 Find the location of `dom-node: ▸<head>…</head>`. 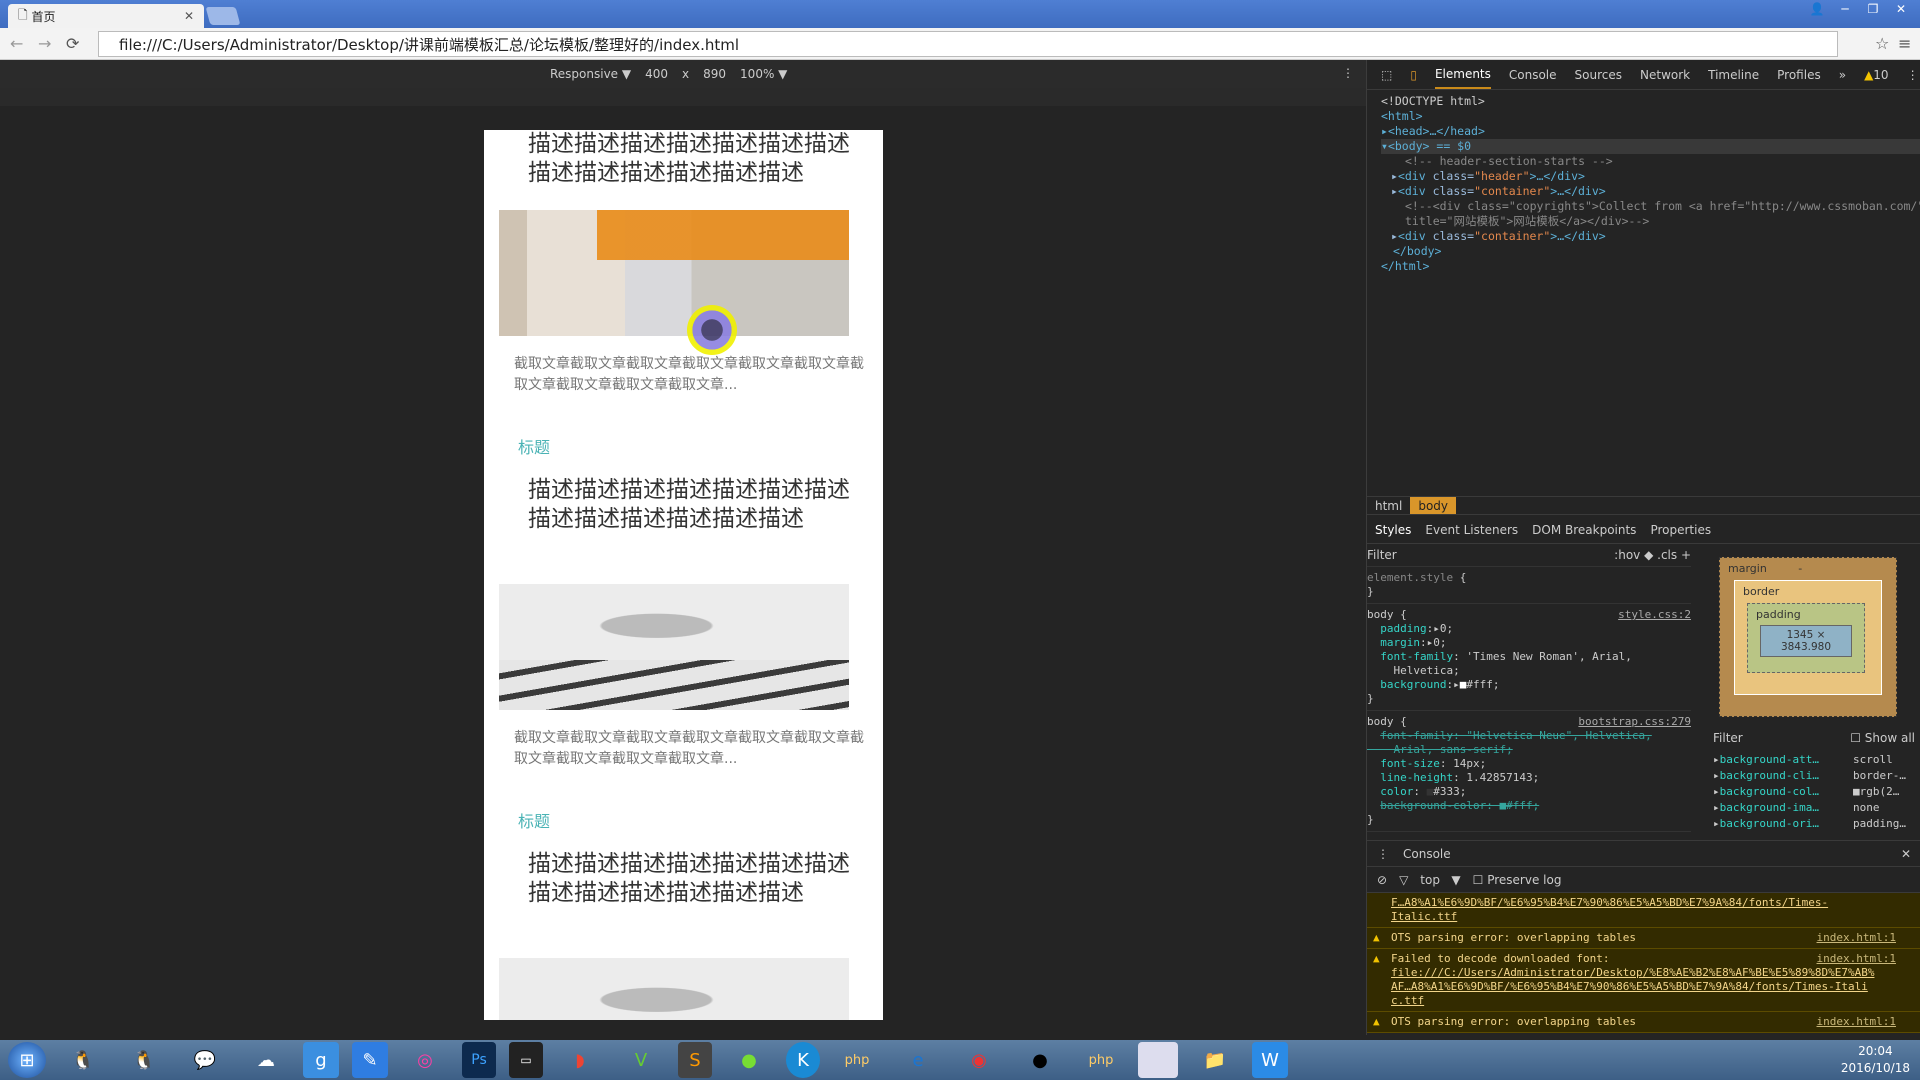

dom-node: ▸<head>…</head> is located at coordinates (1650, 131).